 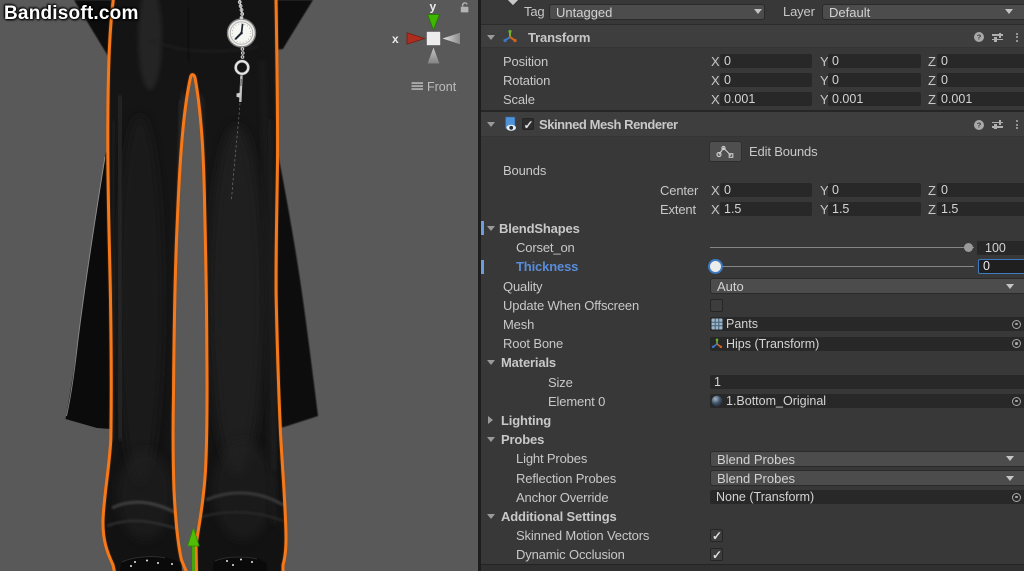 What do you see at coordinates (395, 39) in the screenshot?
I see `svg-text: x` at bounding box center [395, 39].